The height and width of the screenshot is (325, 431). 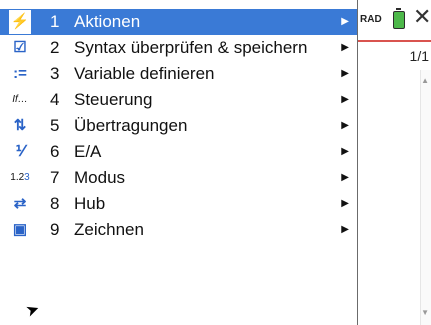 What do you see at coordinates (20, 203) in the screenshot?
I see `hub-icon: ⇄` at bounding box center [20, 203].